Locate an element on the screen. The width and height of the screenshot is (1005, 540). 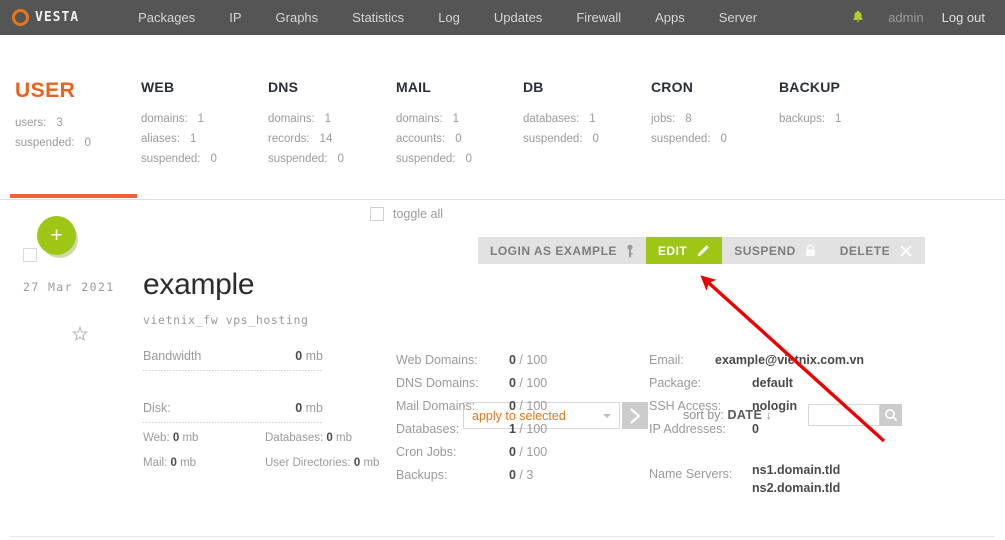
active-tab-underline is located at coordinates (73, 196).